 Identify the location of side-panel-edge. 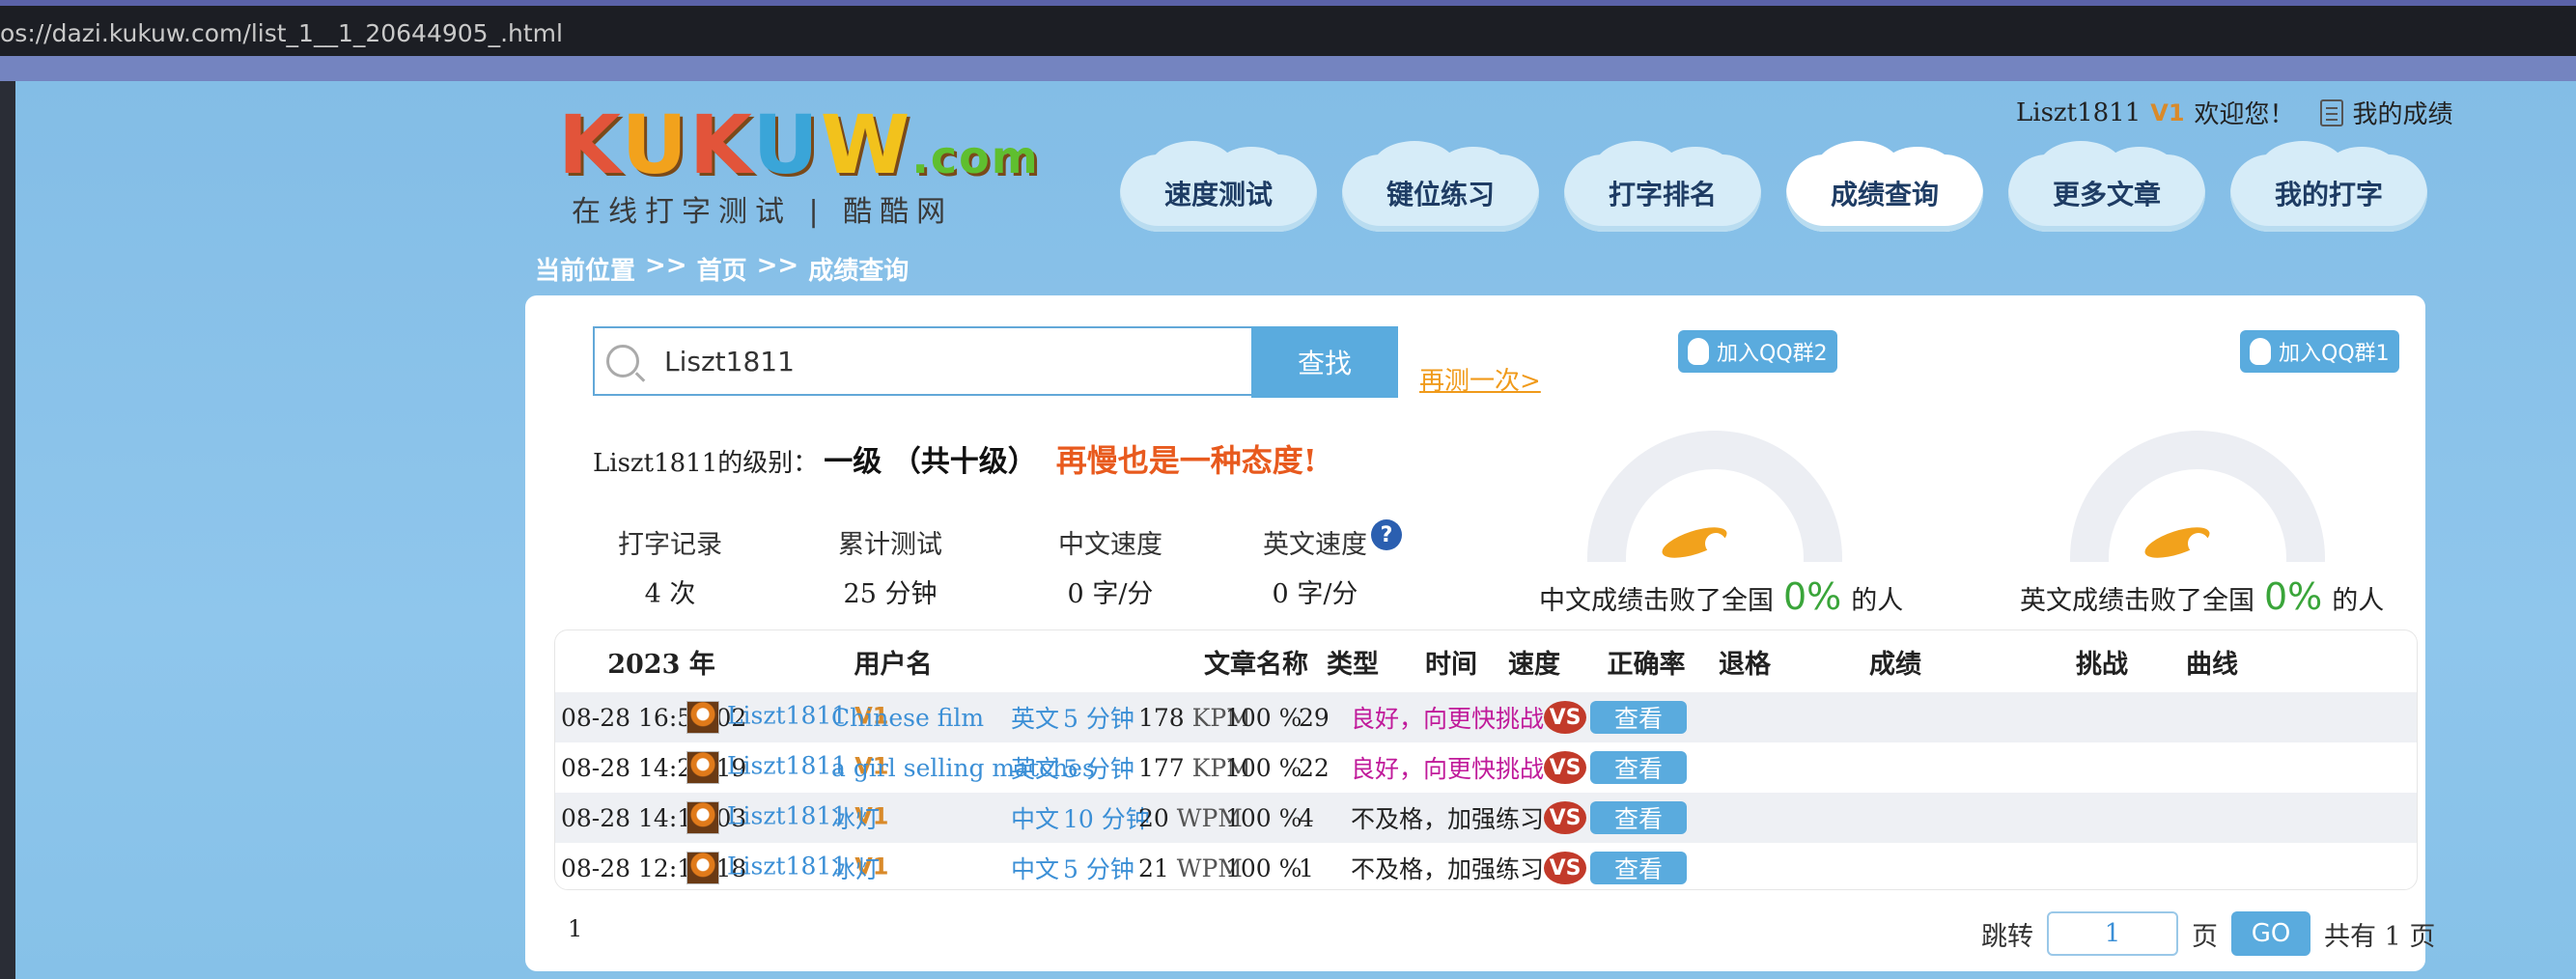
(8, 530).